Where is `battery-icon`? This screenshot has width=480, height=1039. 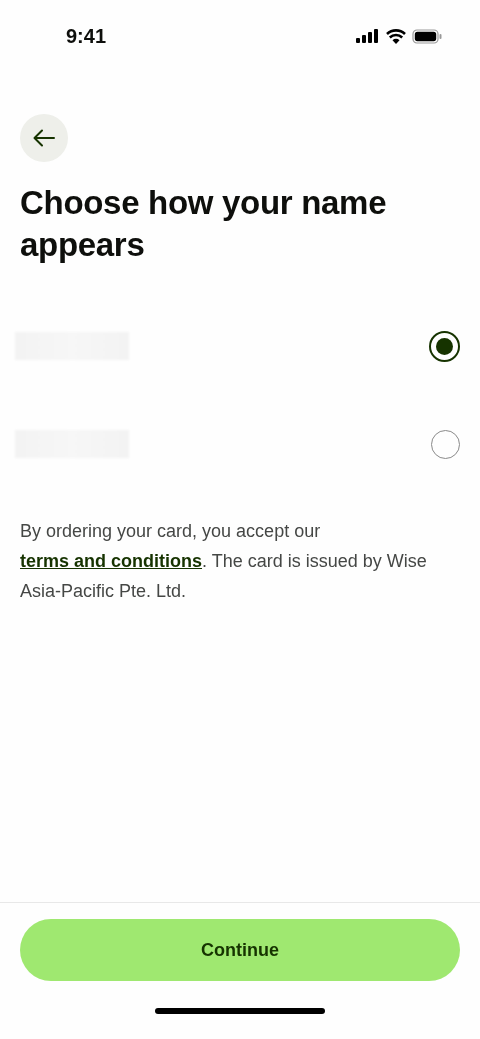 battery-icon is located at coordinates (427, 36).